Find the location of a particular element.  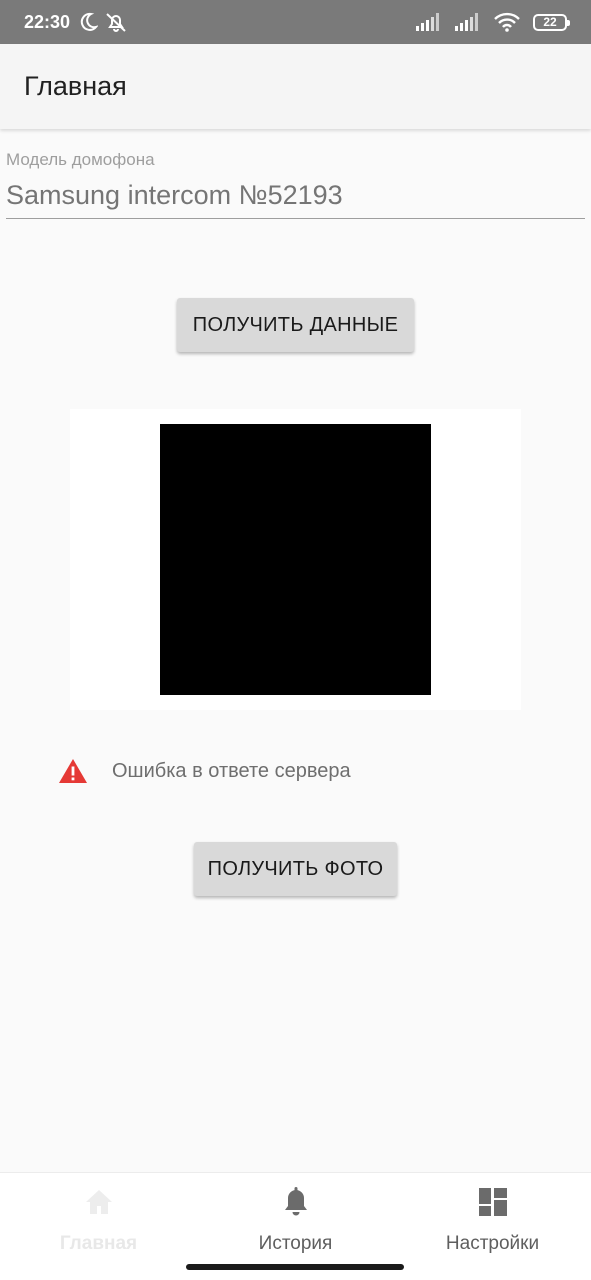

get-photo-button: ПОЛУЧИТЬ ФОТО is located at coordinates (295, 869).